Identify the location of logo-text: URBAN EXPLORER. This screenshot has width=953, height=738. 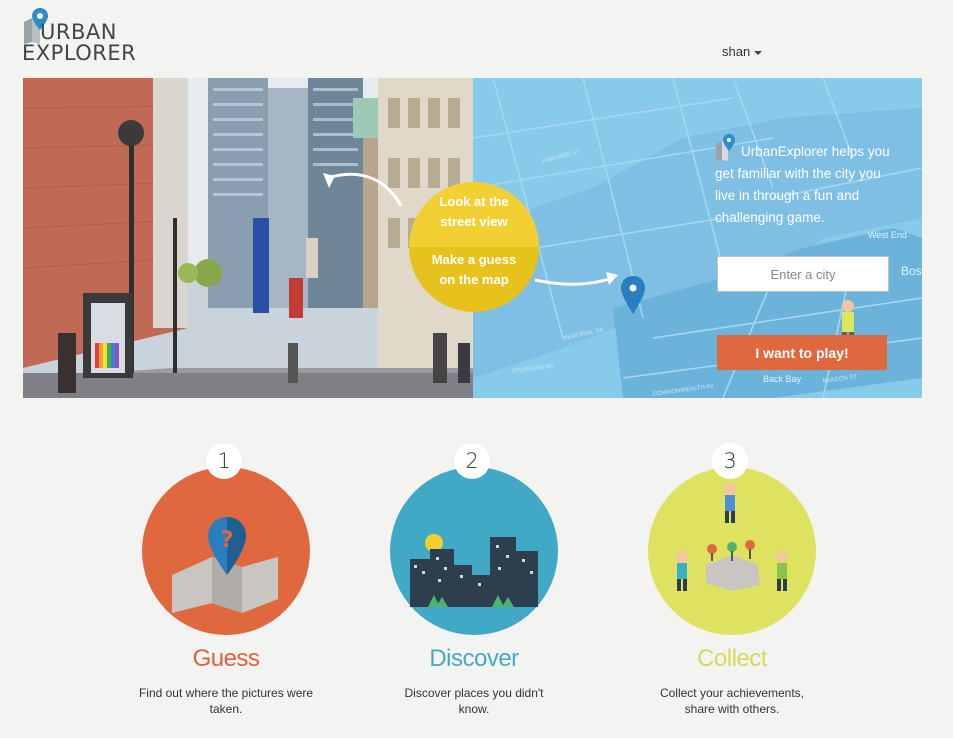
(79, 43).